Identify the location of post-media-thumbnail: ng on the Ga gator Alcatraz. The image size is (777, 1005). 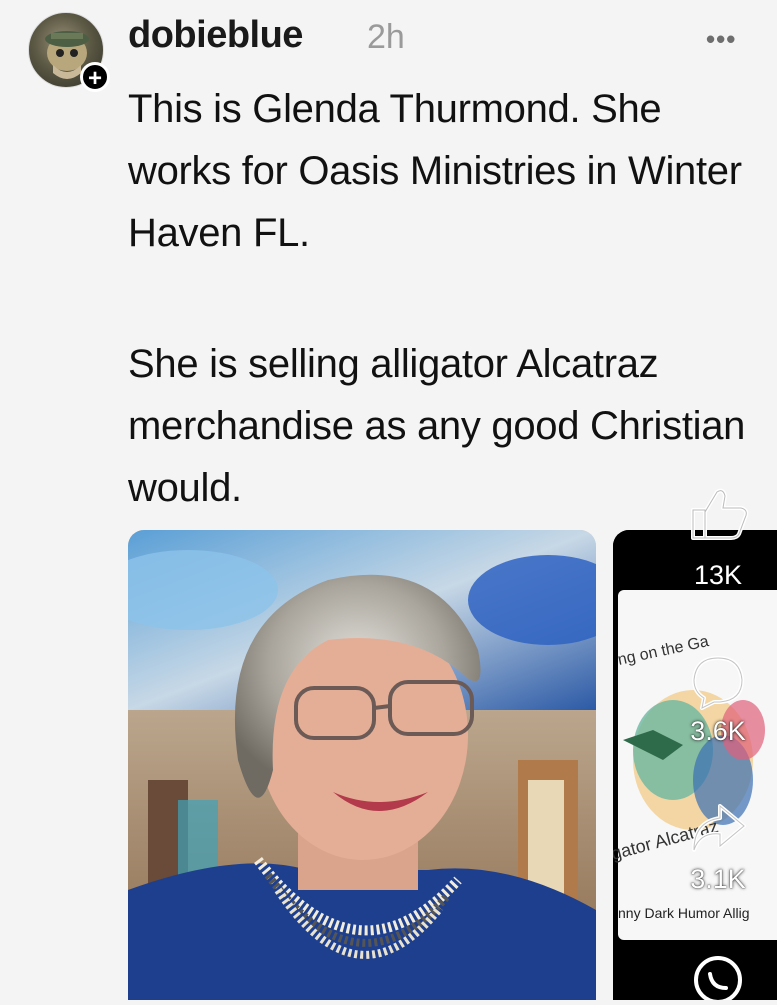
(695, 765).